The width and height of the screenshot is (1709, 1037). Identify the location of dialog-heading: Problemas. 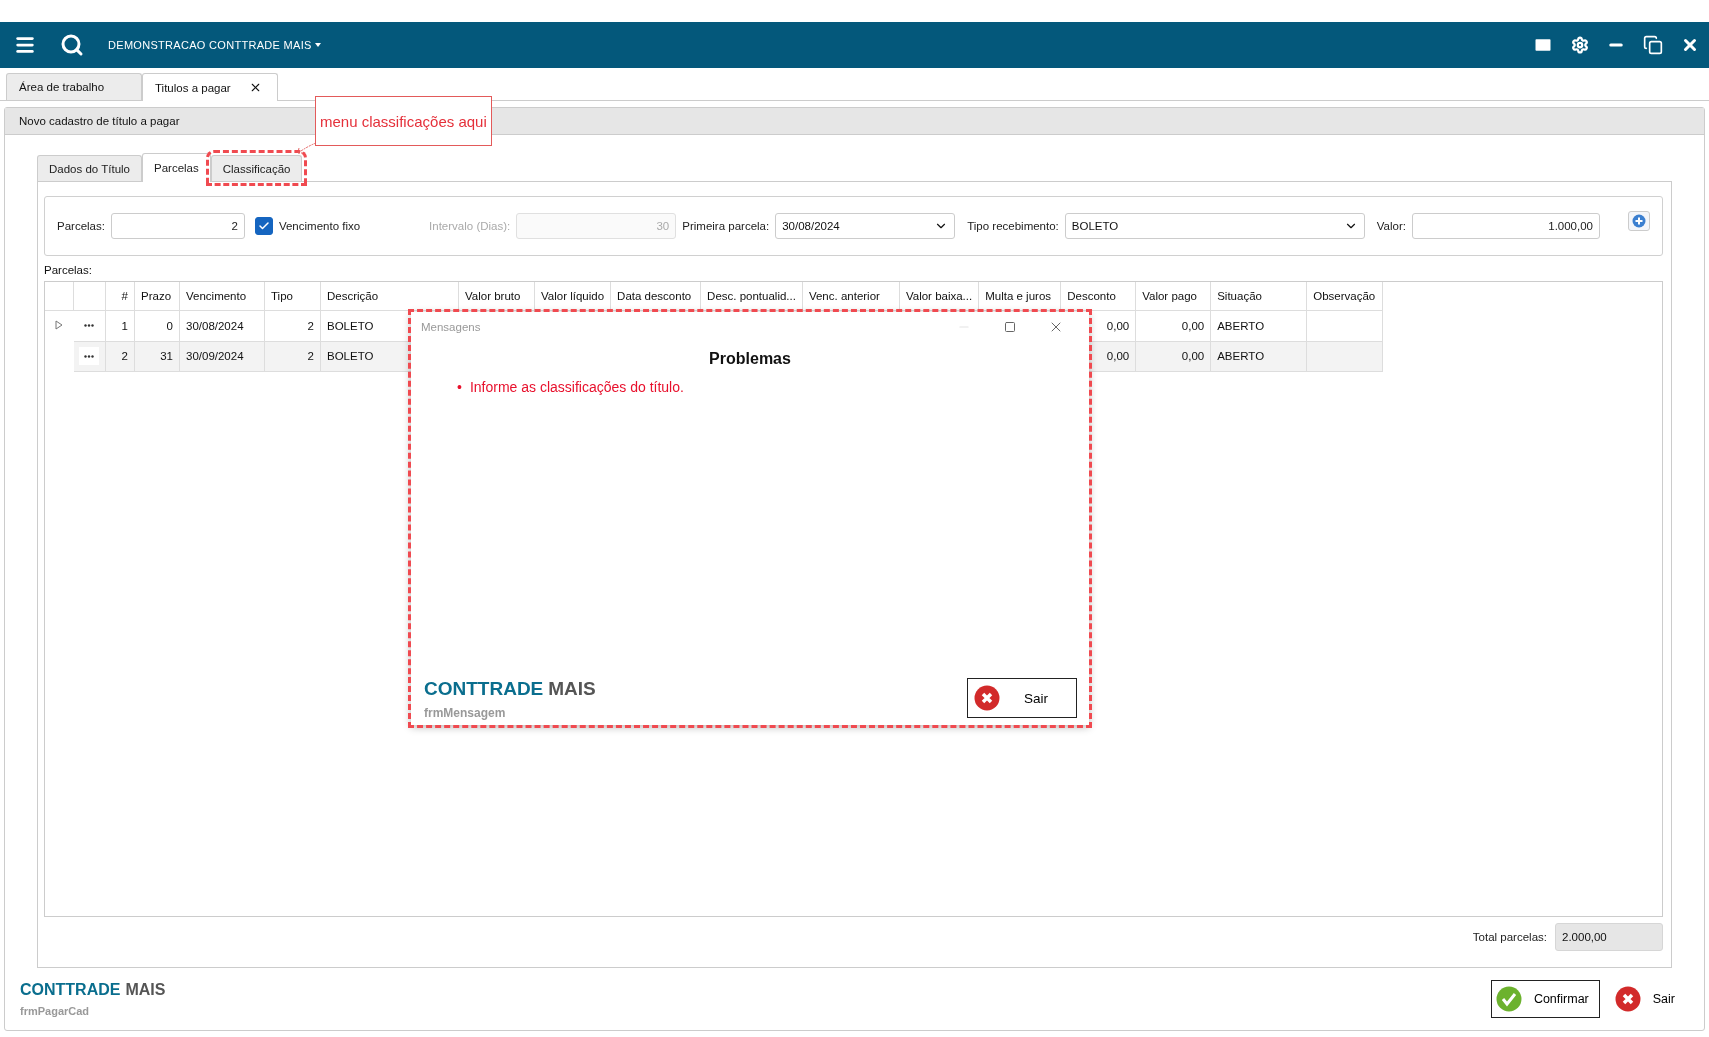
(750, 359).